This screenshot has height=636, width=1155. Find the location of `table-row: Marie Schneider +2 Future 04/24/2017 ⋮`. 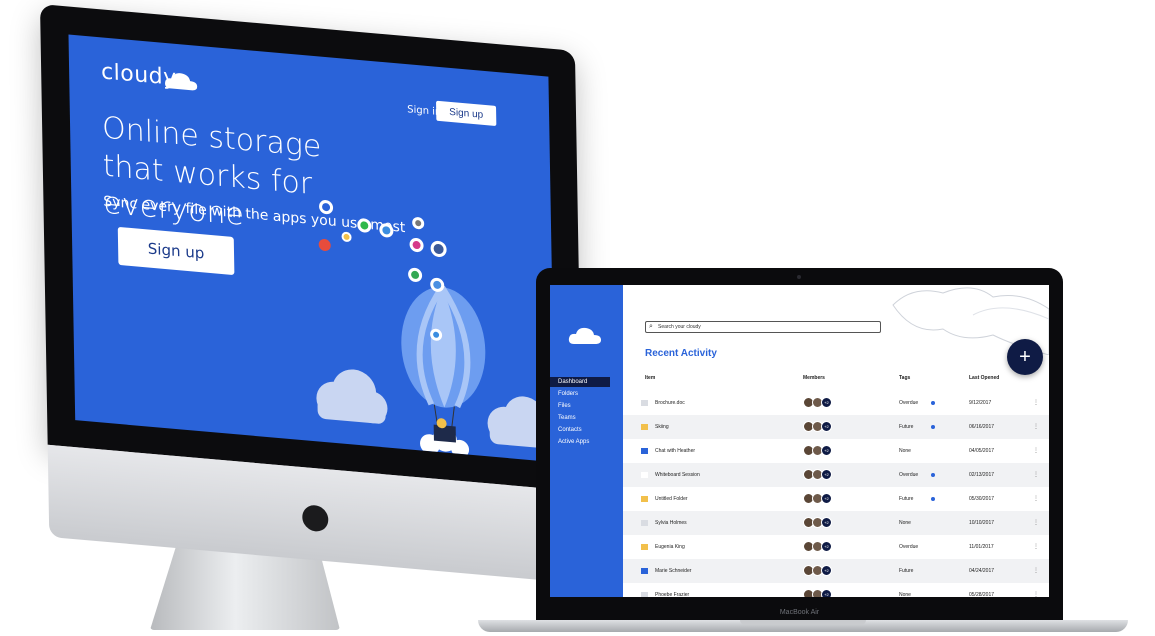

table-row: Marie Schneider +2 Future 04/24/2017 ⋮ is located at coordinates (836, 571).